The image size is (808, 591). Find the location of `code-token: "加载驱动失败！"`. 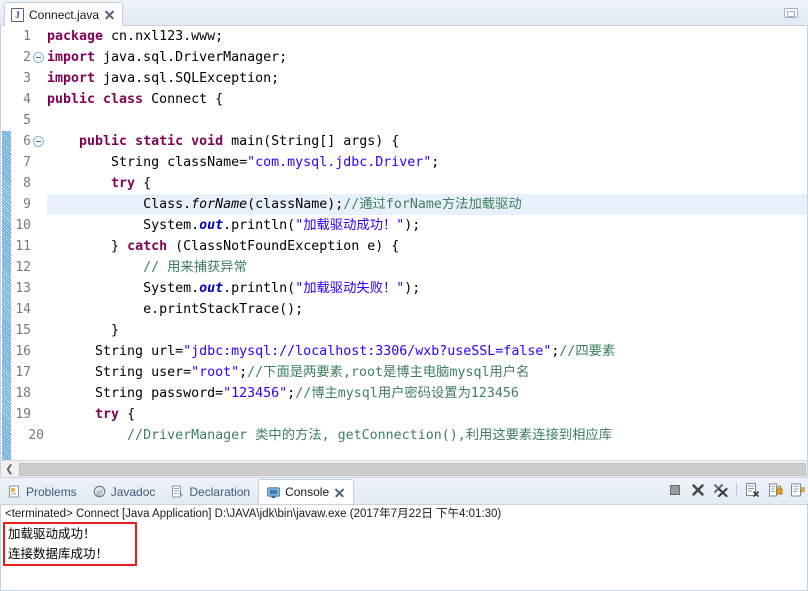

code-token: "加载驱动失败！" is located at coordinates (350, 288).